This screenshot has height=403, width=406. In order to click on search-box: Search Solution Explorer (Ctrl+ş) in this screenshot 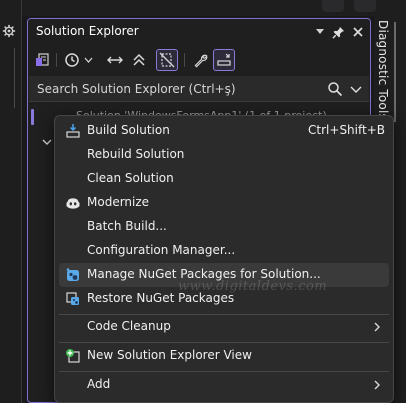, I will do `click(199, 89)`.